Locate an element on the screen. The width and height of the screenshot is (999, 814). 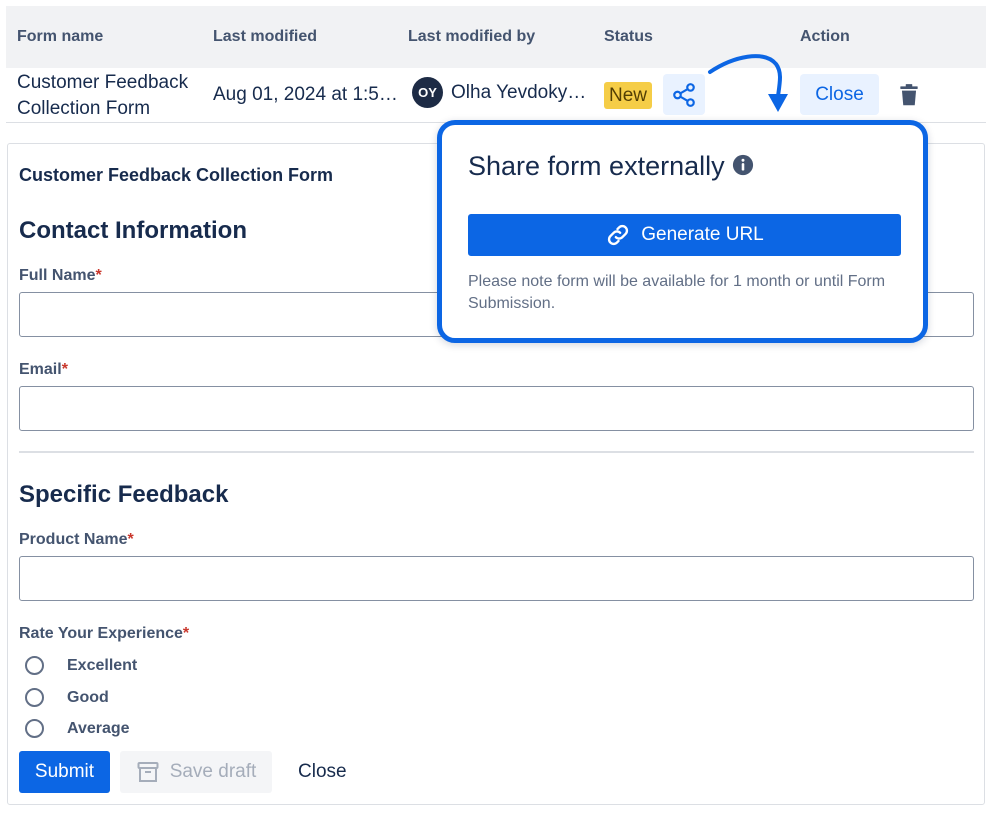
info-icon is located at coordinates (743, 165).